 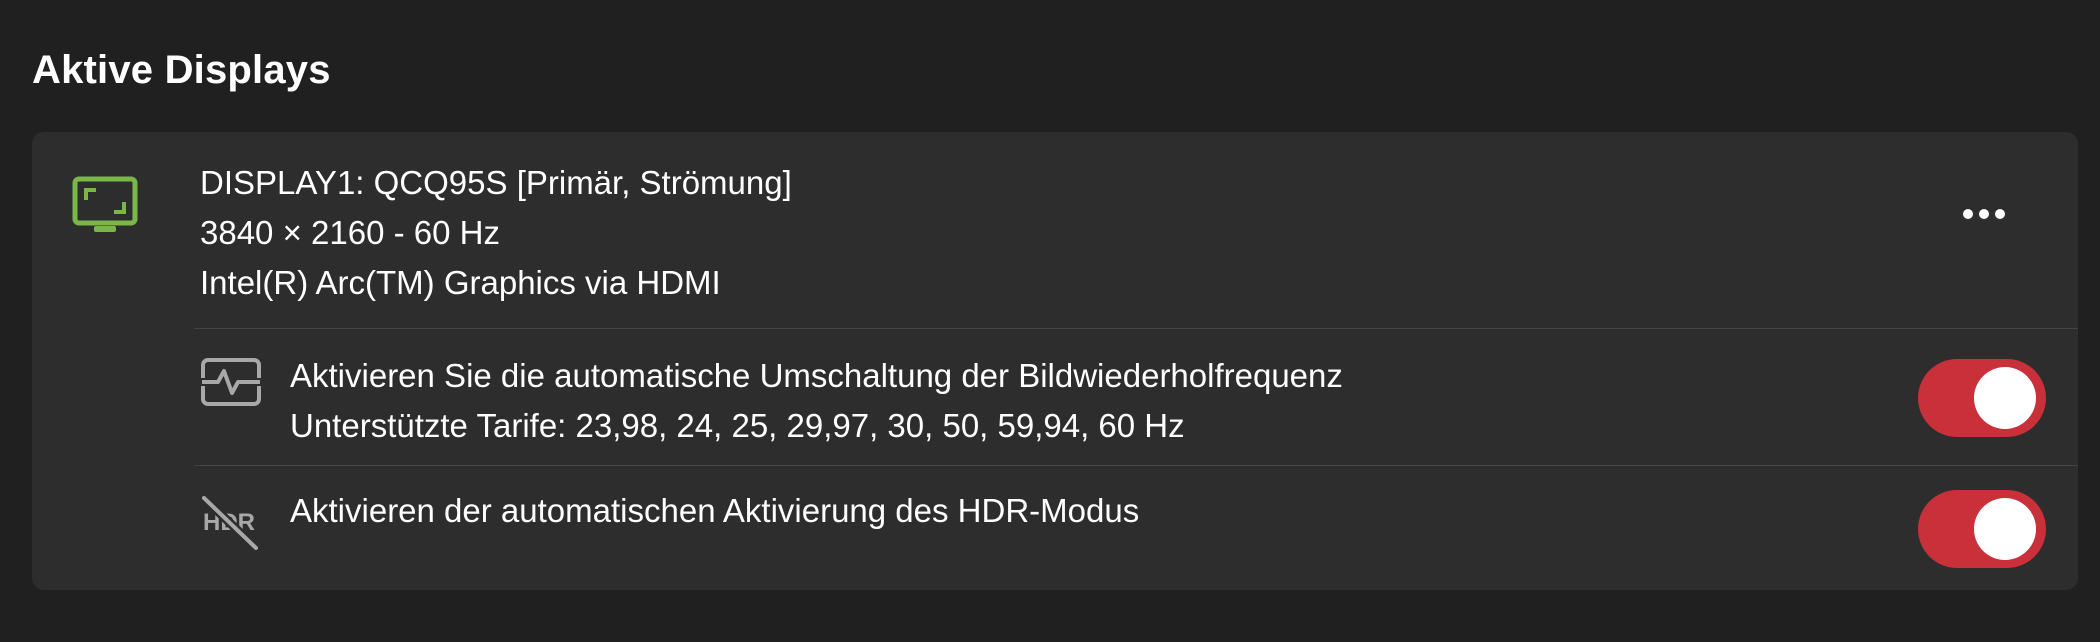 What do you see at coordinates (105, 205) in the screenshot?
I see `monitor-icon` at bounding box center [105, 205].